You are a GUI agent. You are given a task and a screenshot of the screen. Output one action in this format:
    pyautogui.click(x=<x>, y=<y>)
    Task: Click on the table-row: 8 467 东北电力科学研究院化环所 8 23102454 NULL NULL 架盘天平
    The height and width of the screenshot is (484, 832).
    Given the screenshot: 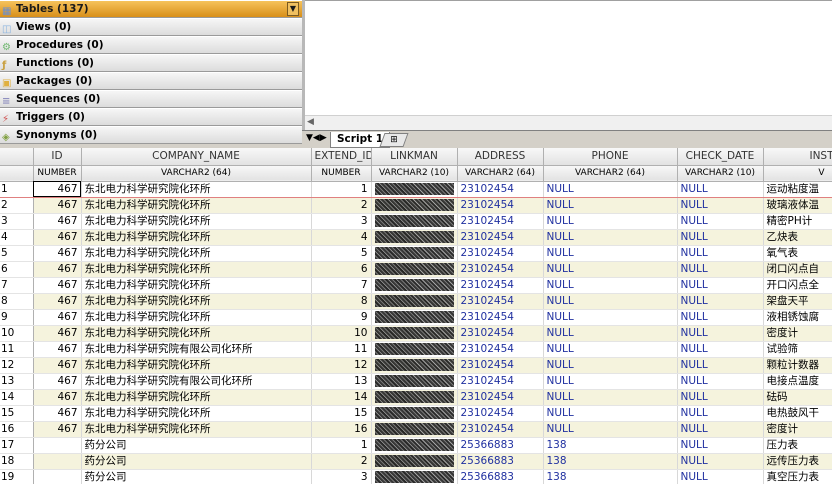 What is the action you would take?
    pyautogui.click(x=416, y=301)
    